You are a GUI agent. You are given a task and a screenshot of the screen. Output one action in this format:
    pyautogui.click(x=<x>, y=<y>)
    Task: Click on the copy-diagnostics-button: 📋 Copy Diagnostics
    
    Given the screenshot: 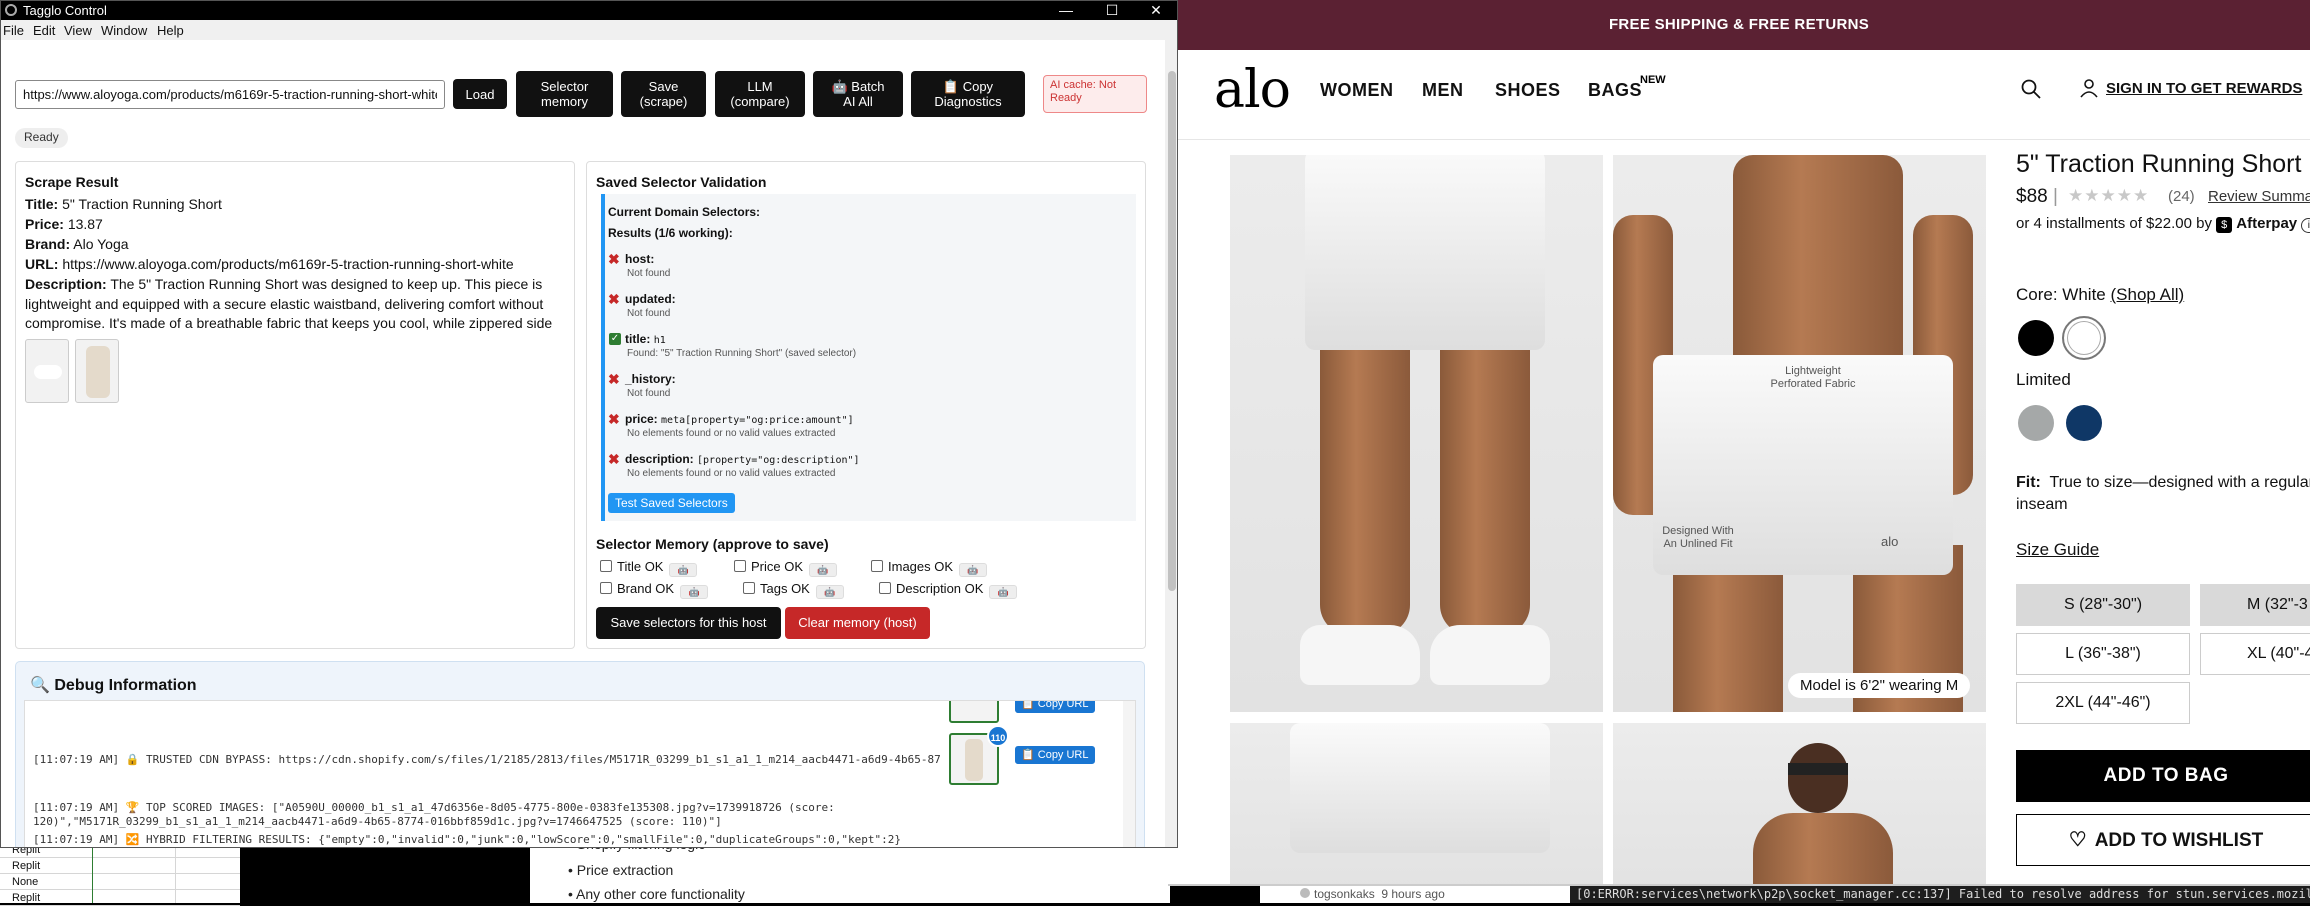 What is the action you would take?
    pyautogui.click(x=968, y=94)
    